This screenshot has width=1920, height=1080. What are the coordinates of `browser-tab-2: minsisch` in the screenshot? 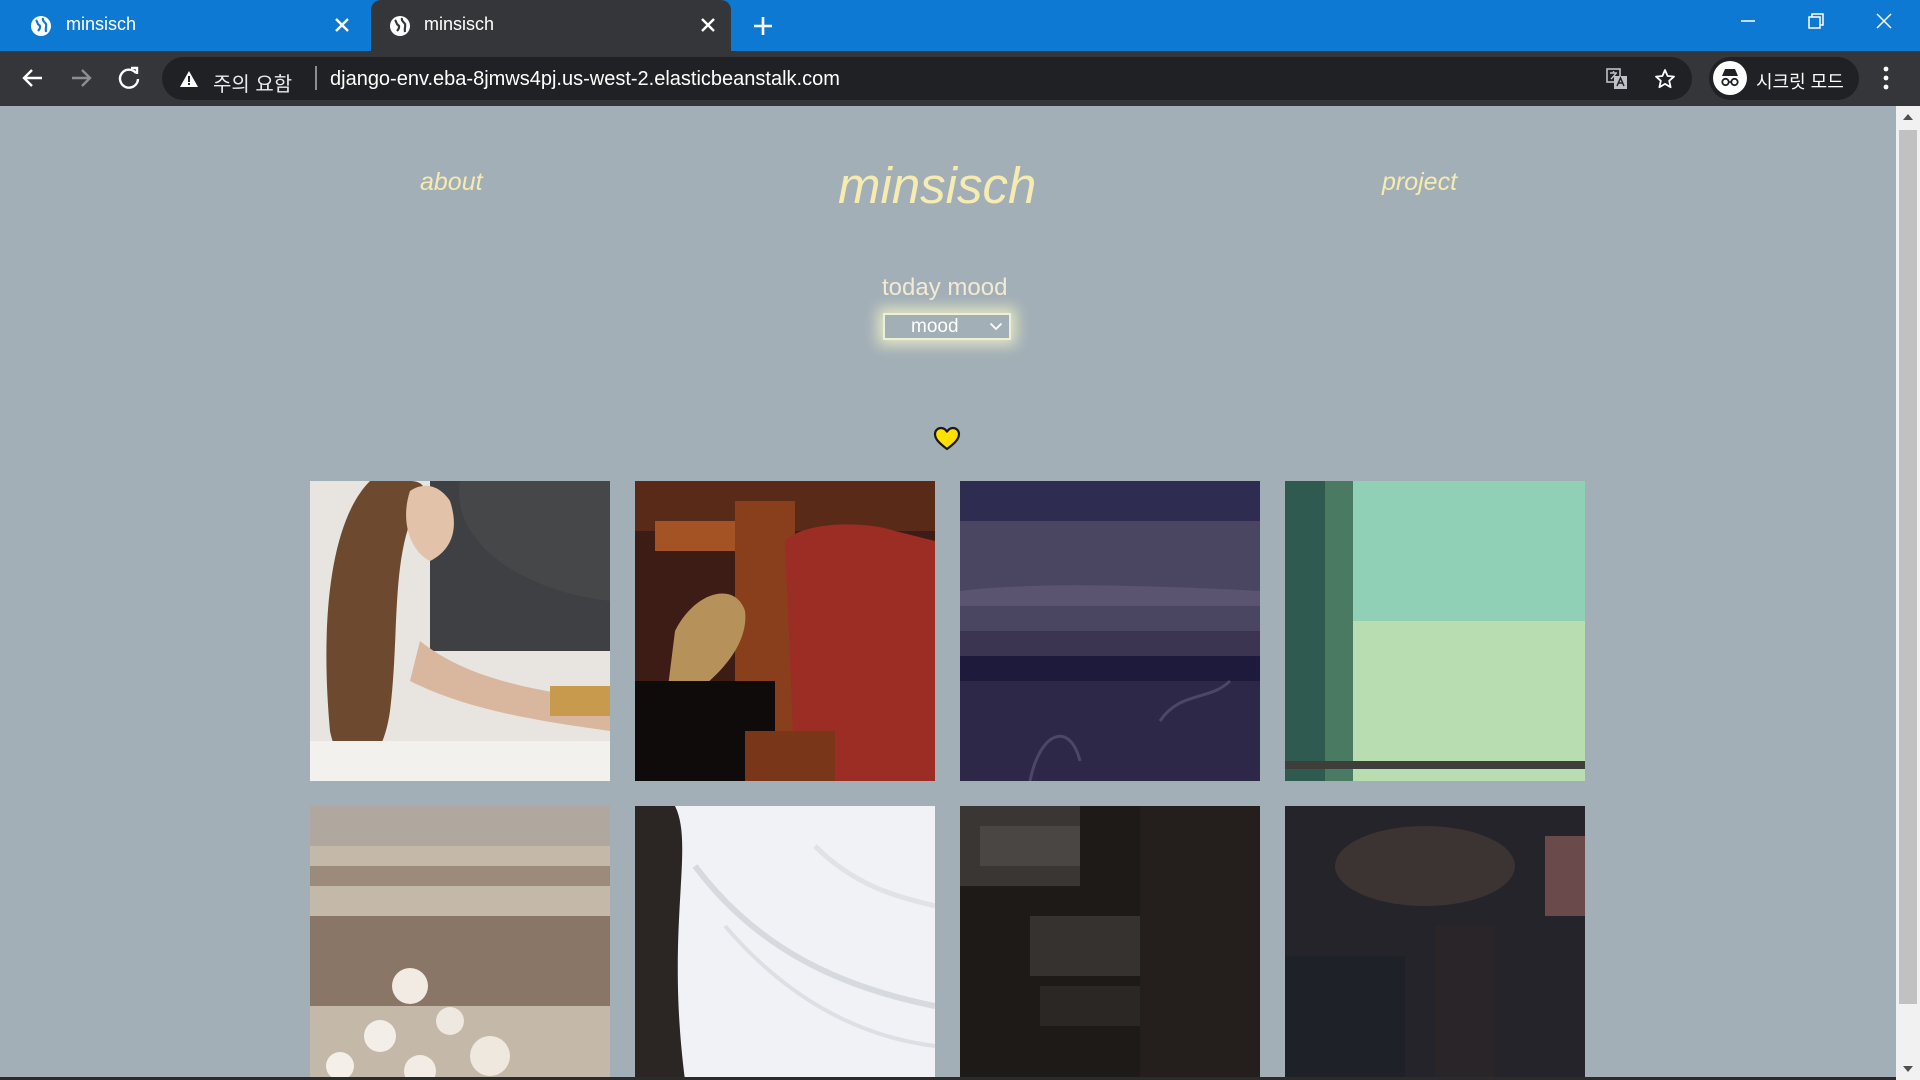 It's located at (551, 25).